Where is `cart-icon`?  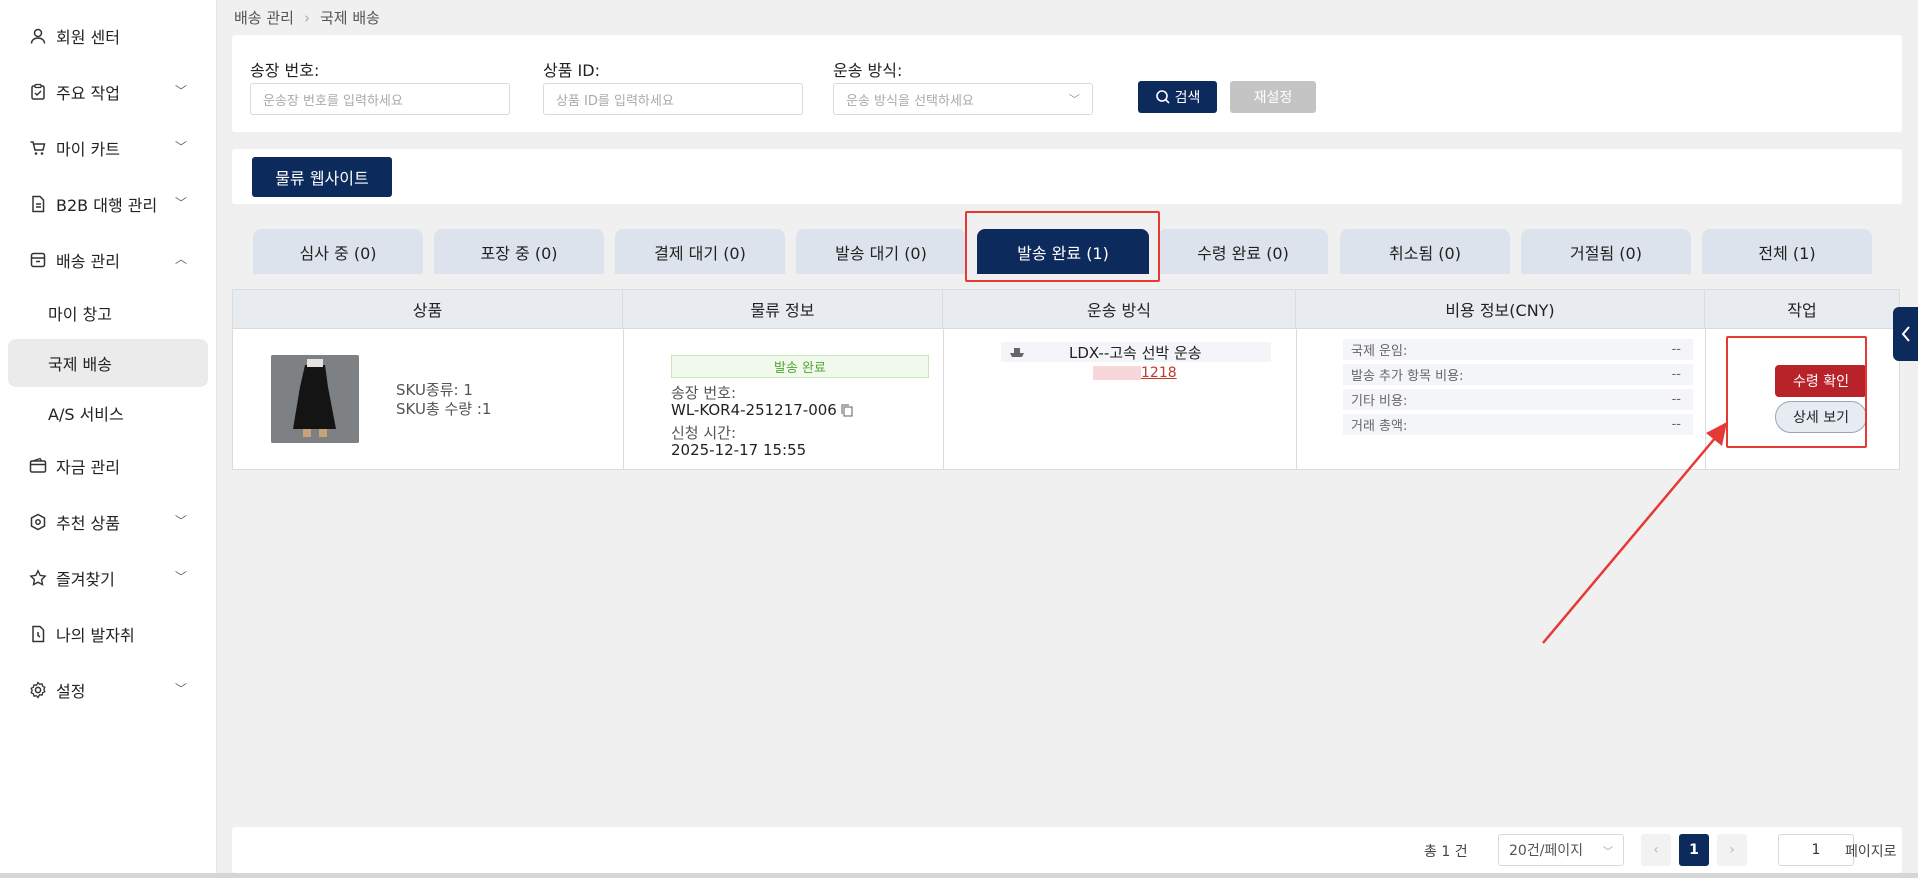 cart-icon is located at coordinates (38, 148).